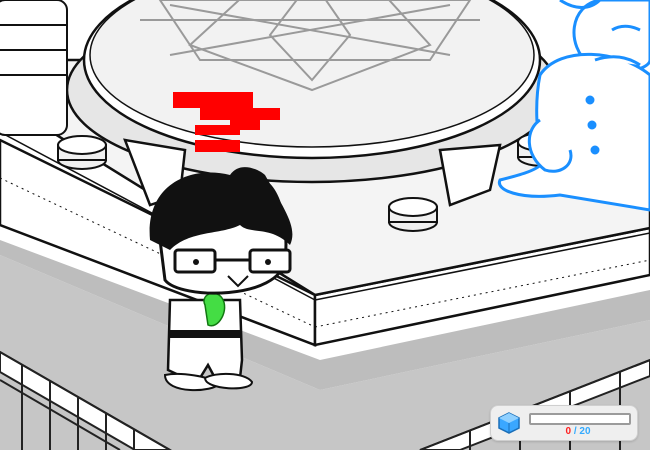  I want to click on grist-progress-bar, so click(580, 419).